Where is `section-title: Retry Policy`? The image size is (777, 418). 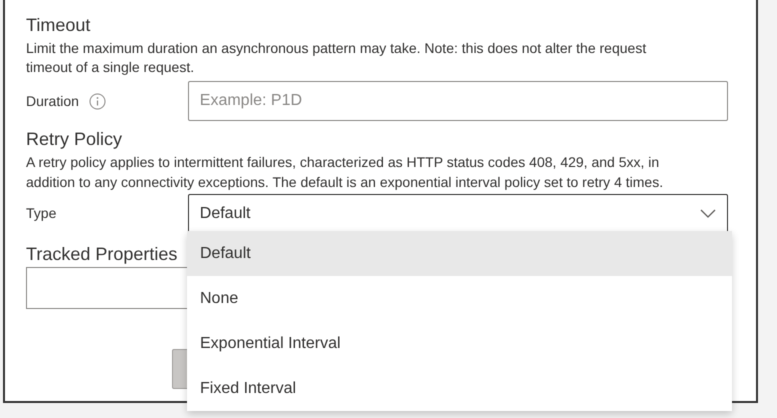
section-title: Retry Policy is located at coordinates (75, 139).